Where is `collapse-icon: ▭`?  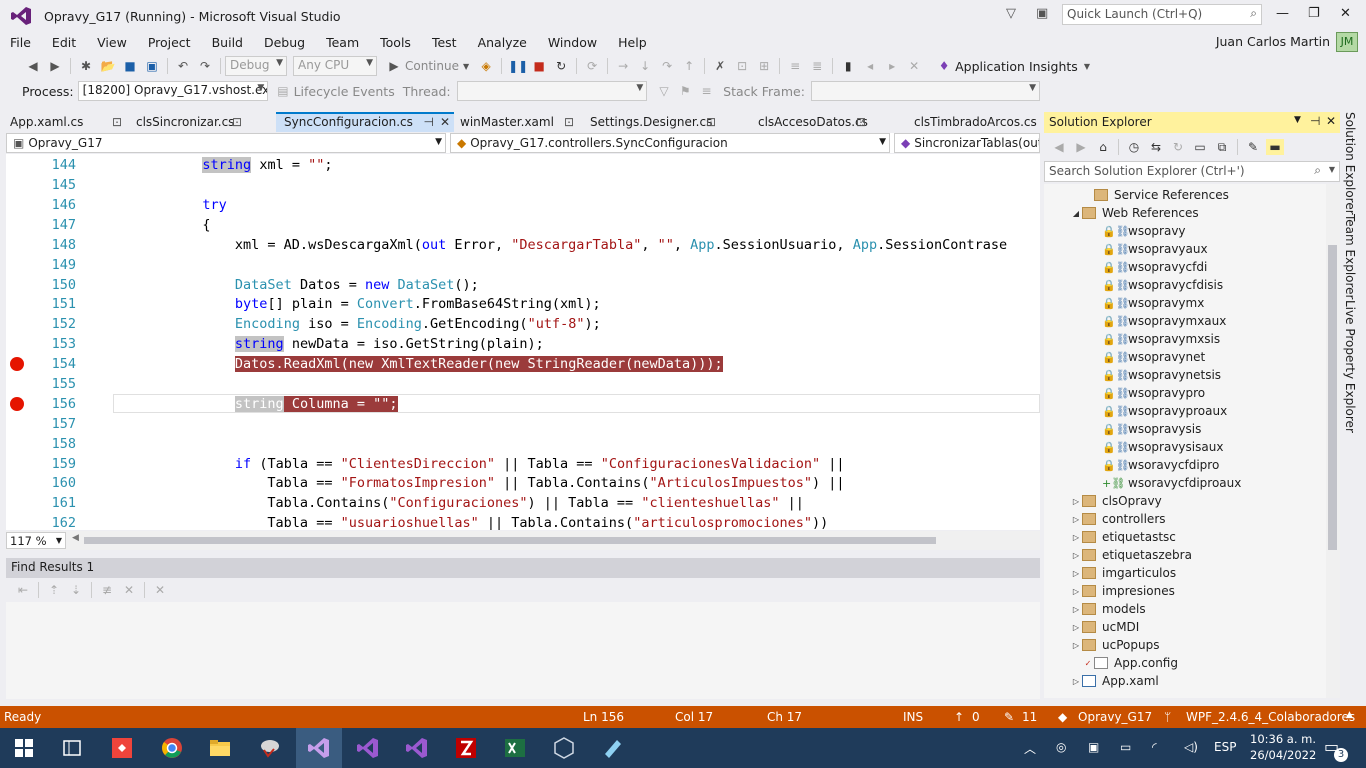 collapse-icon: ▭ is located at coordinates (1200, 147).